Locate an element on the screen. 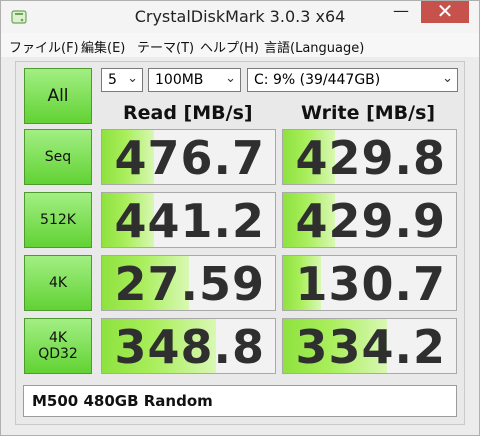 Image resolution: width=480 pixels, height=436 pixels. 512k-label: 512K is located at coordinates (58, 220).